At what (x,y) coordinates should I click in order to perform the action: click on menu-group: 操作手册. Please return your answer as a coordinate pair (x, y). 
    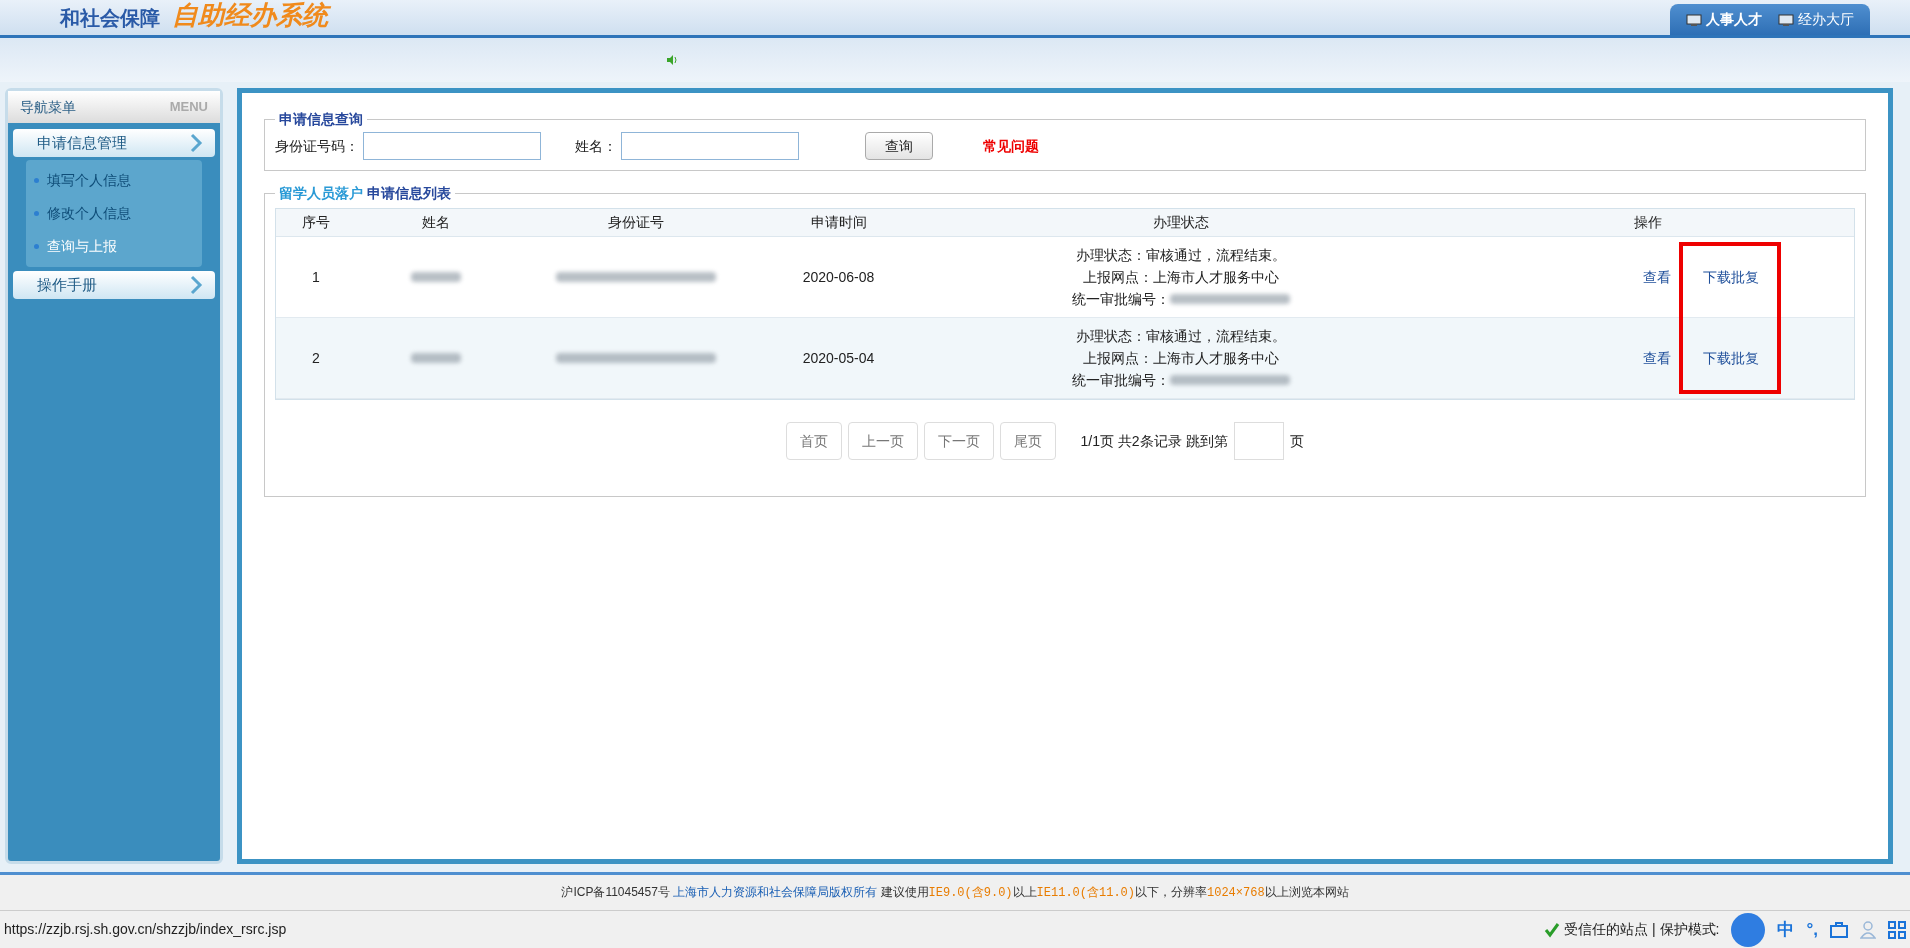
    Looking at the image, I should click on (114, 285).